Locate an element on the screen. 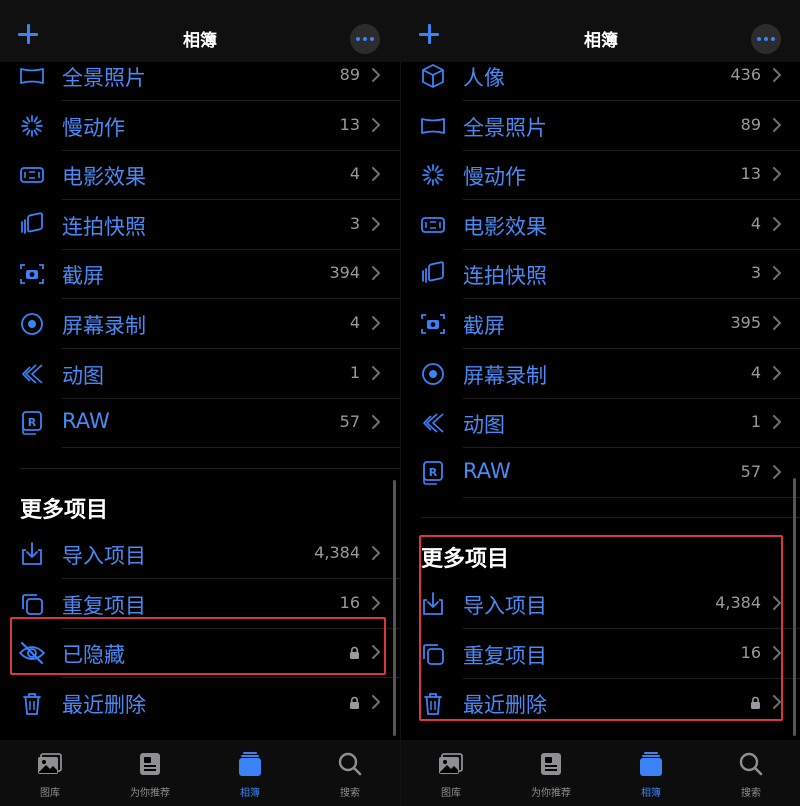 The width and height of the screenshot is (800, 806). album-count: 436 is located at coordinates (745, 74).